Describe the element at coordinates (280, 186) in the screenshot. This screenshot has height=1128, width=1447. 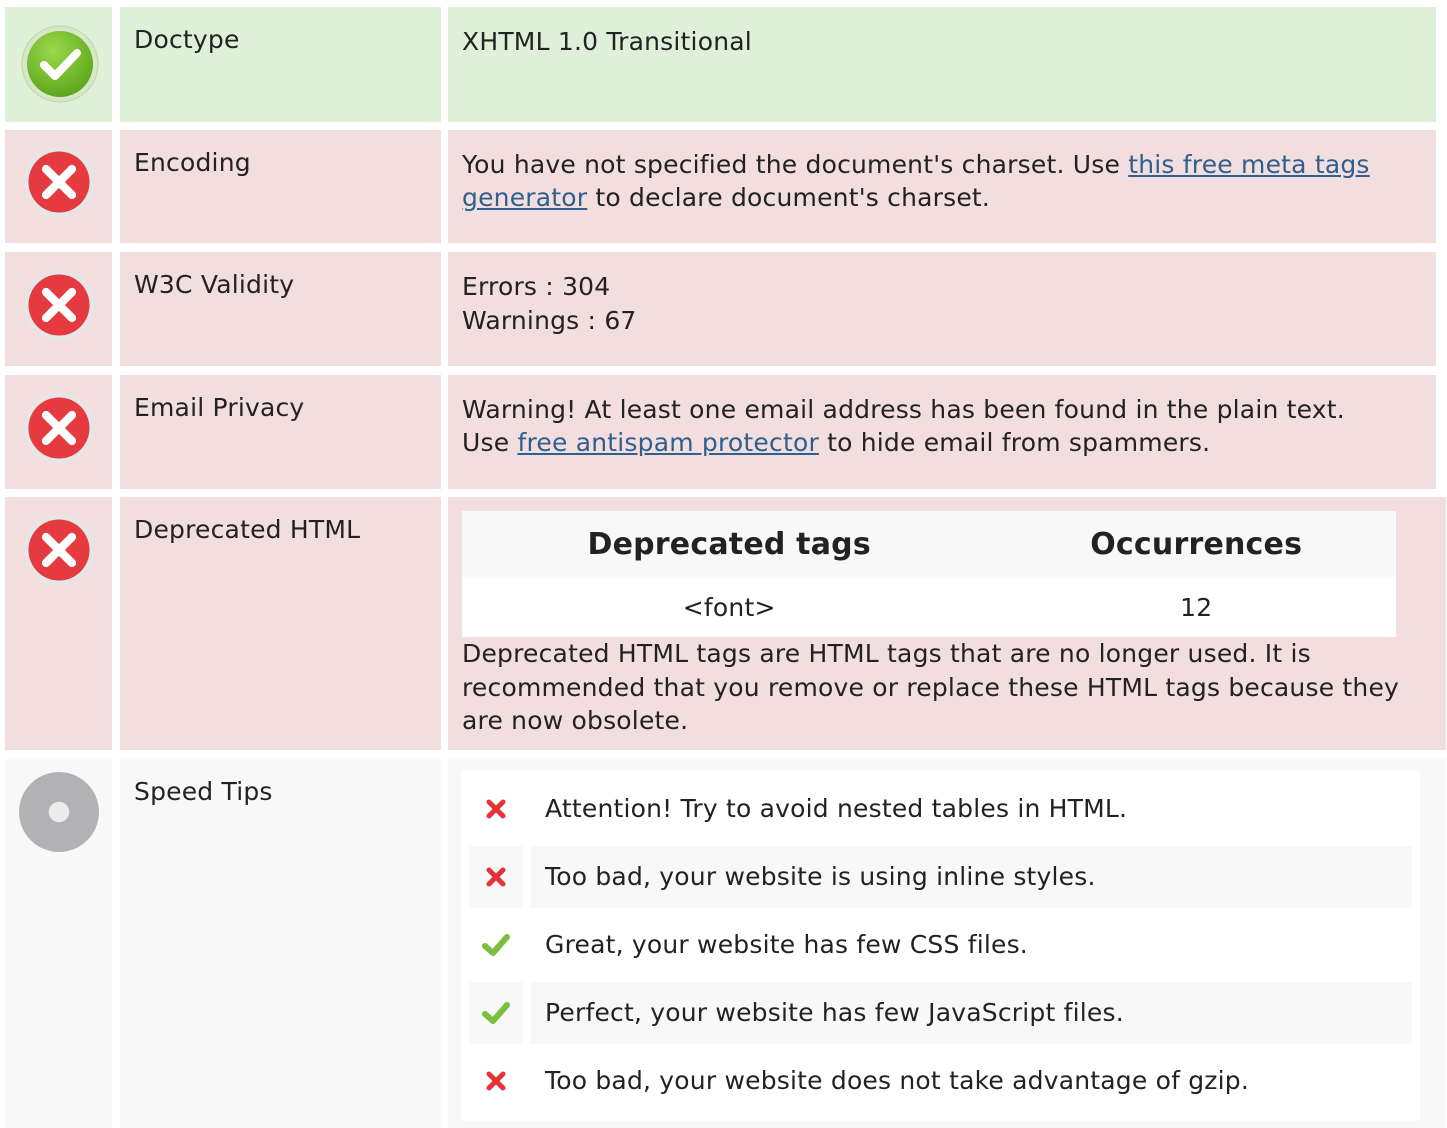
I see `encoding-label: Encoding` at that location.